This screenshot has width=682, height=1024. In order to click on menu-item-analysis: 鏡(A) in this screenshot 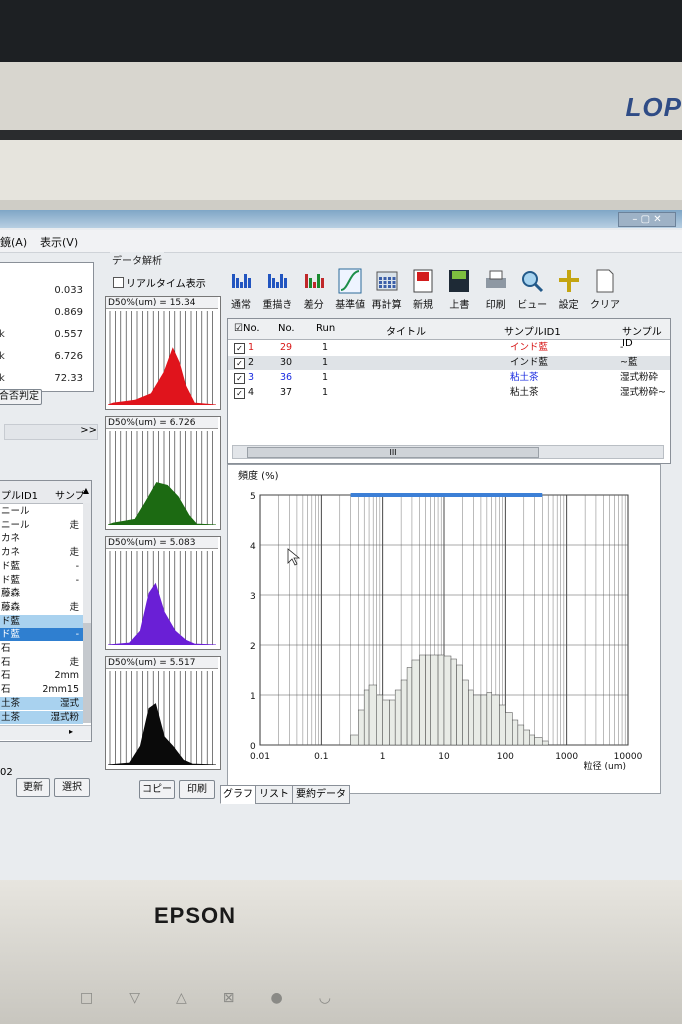, I will do `click(13, 242)`.